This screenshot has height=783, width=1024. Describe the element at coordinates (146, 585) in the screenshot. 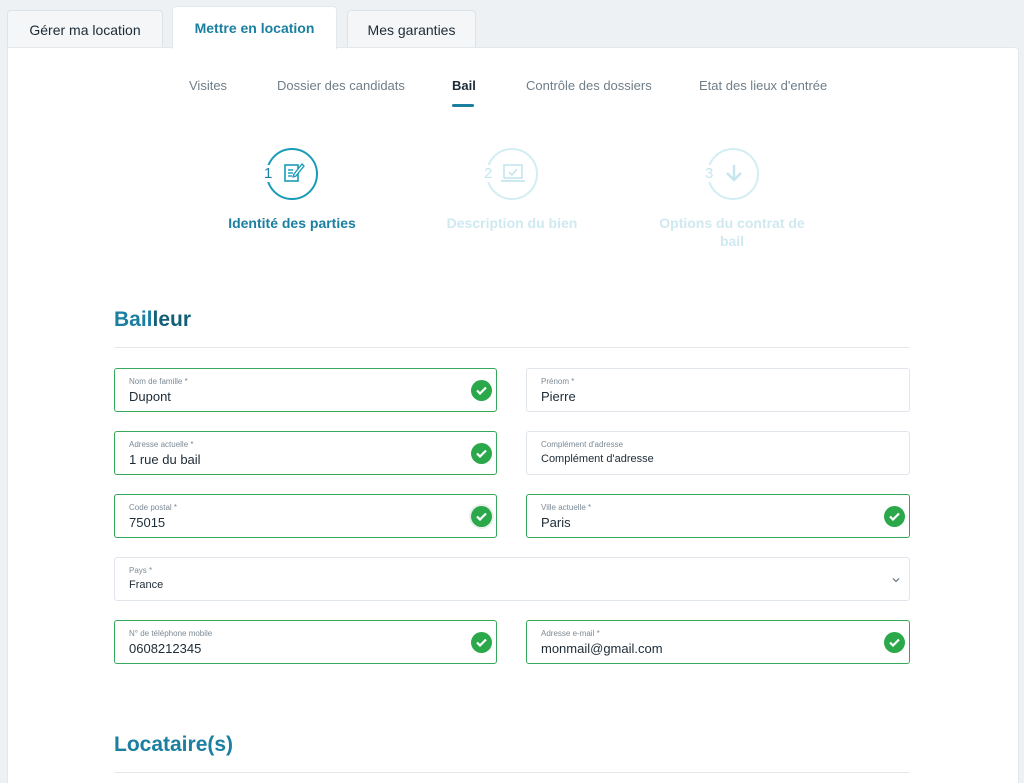

I see `field-value: France` at that location.